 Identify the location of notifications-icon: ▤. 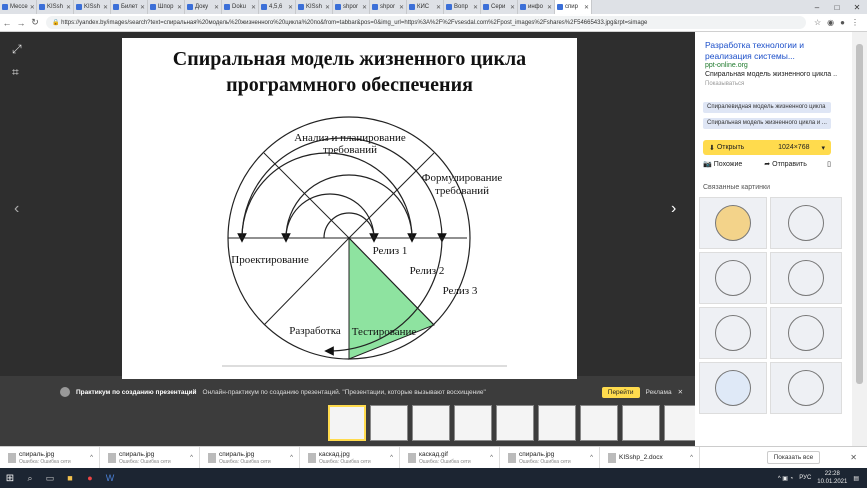
(856, 478).